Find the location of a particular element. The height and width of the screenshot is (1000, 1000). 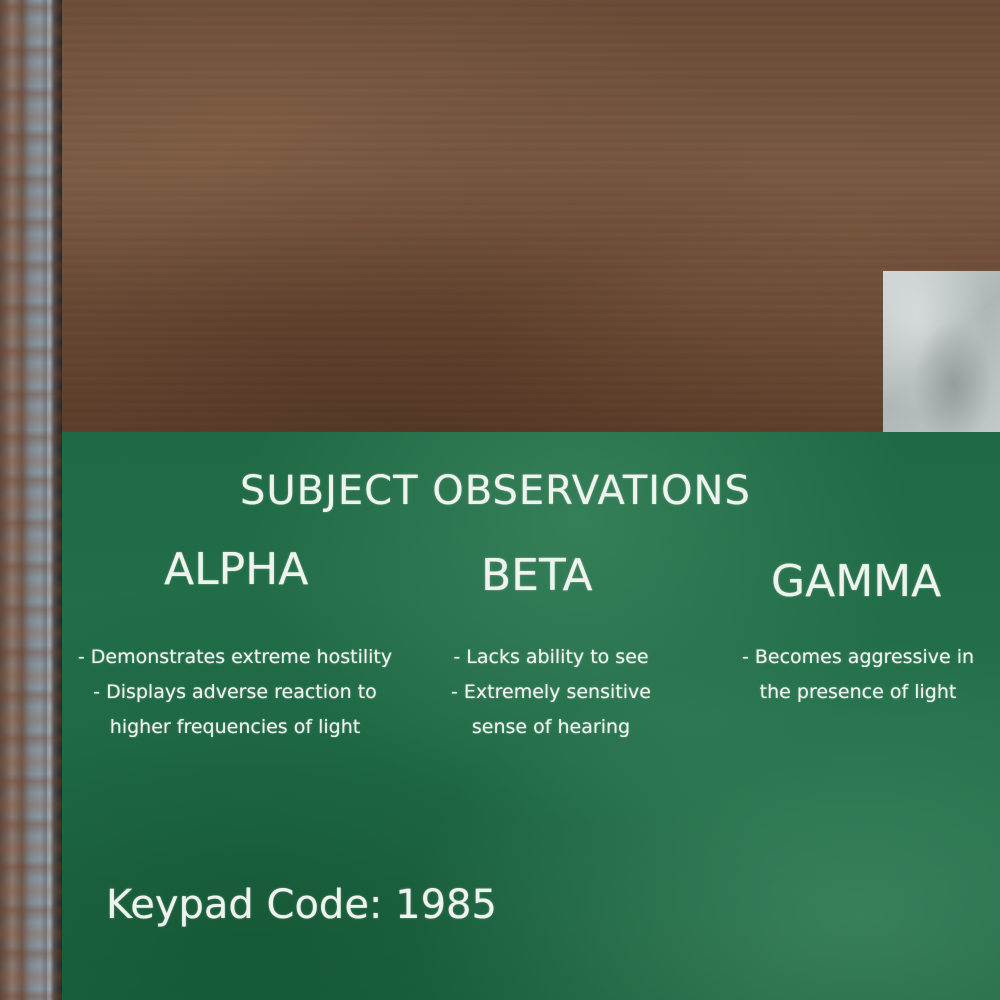

alpha-note-line: - Displays adverse reaction to is located at coordinates (235, 692).